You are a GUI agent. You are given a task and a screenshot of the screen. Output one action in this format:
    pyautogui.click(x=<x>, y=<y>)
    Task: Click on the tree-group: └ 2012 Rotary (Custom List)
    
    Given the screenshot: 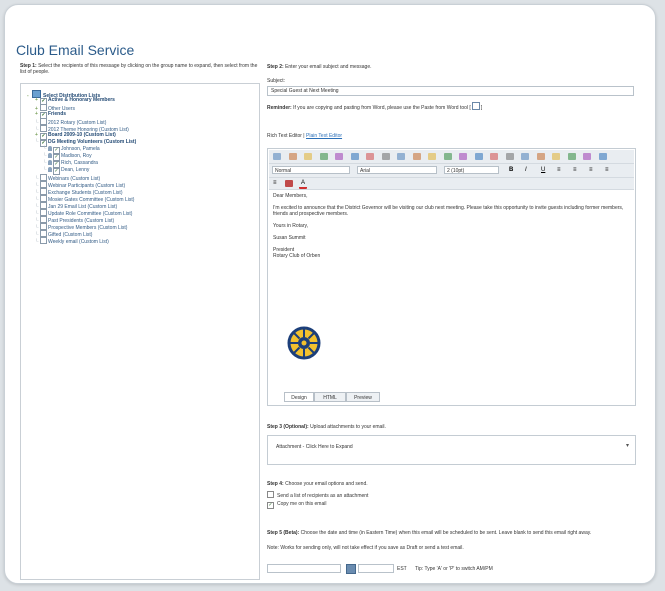 What is the action you would take?
    pyautogui.click(x=81, y=122)
    